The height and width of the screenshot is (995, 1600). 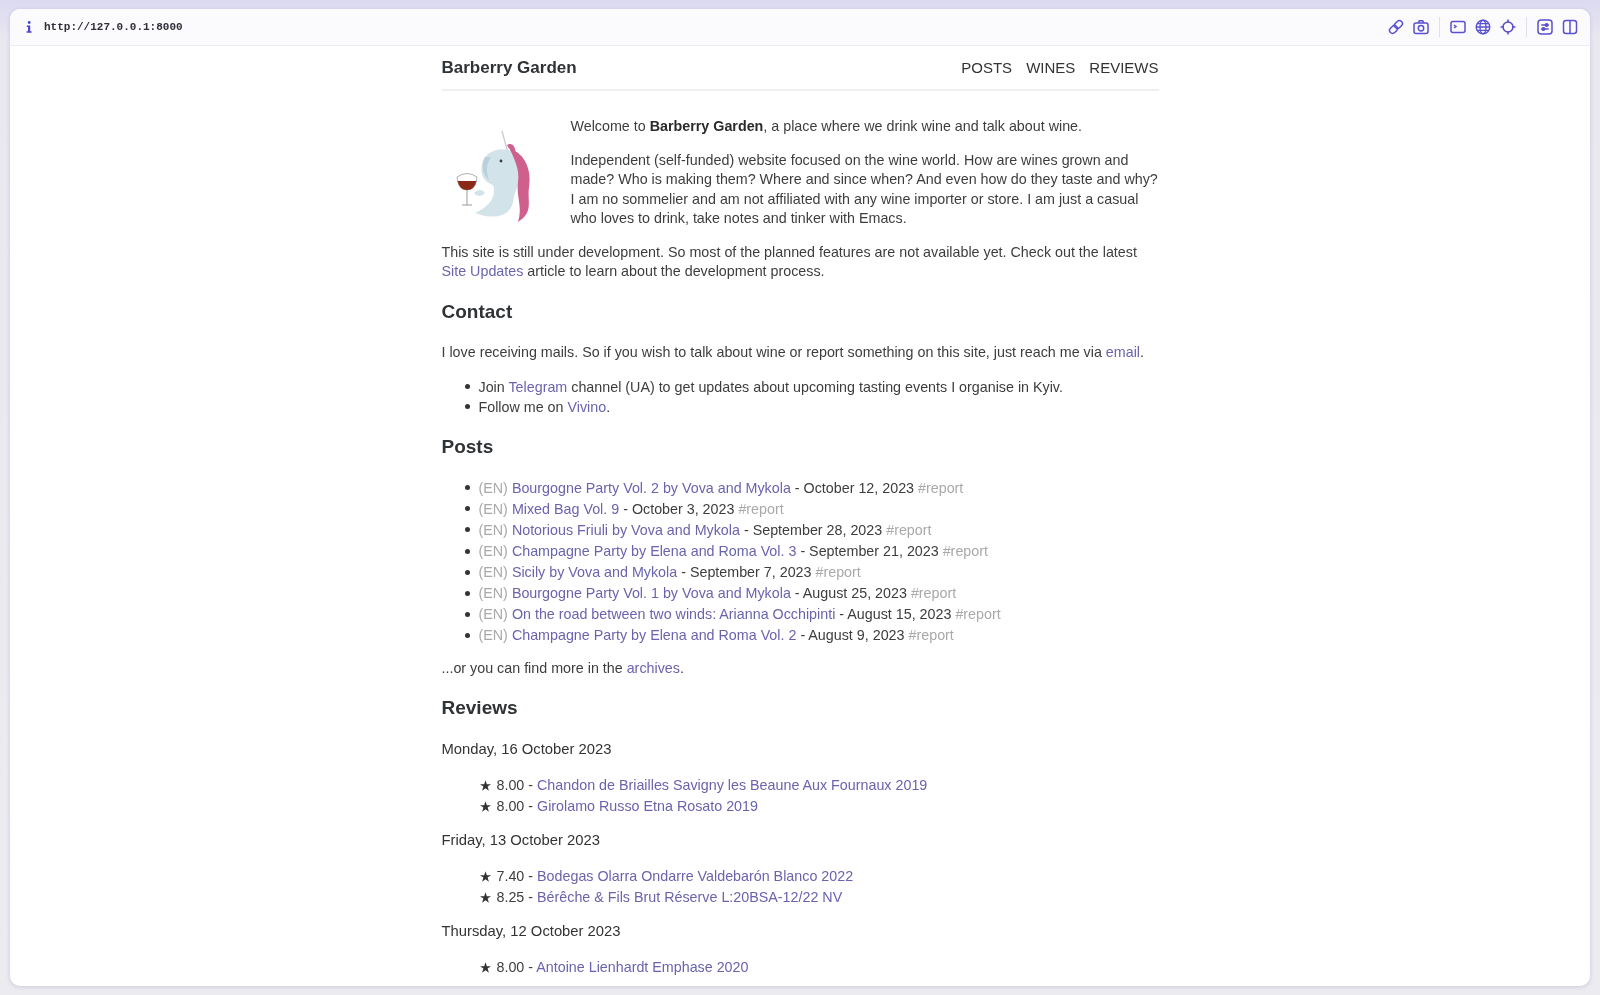 I want to click on contact-text: I love receiving mails. So if you wish to talk about wine or report something on this site, just reach me via email., so click(x=793, y=352).